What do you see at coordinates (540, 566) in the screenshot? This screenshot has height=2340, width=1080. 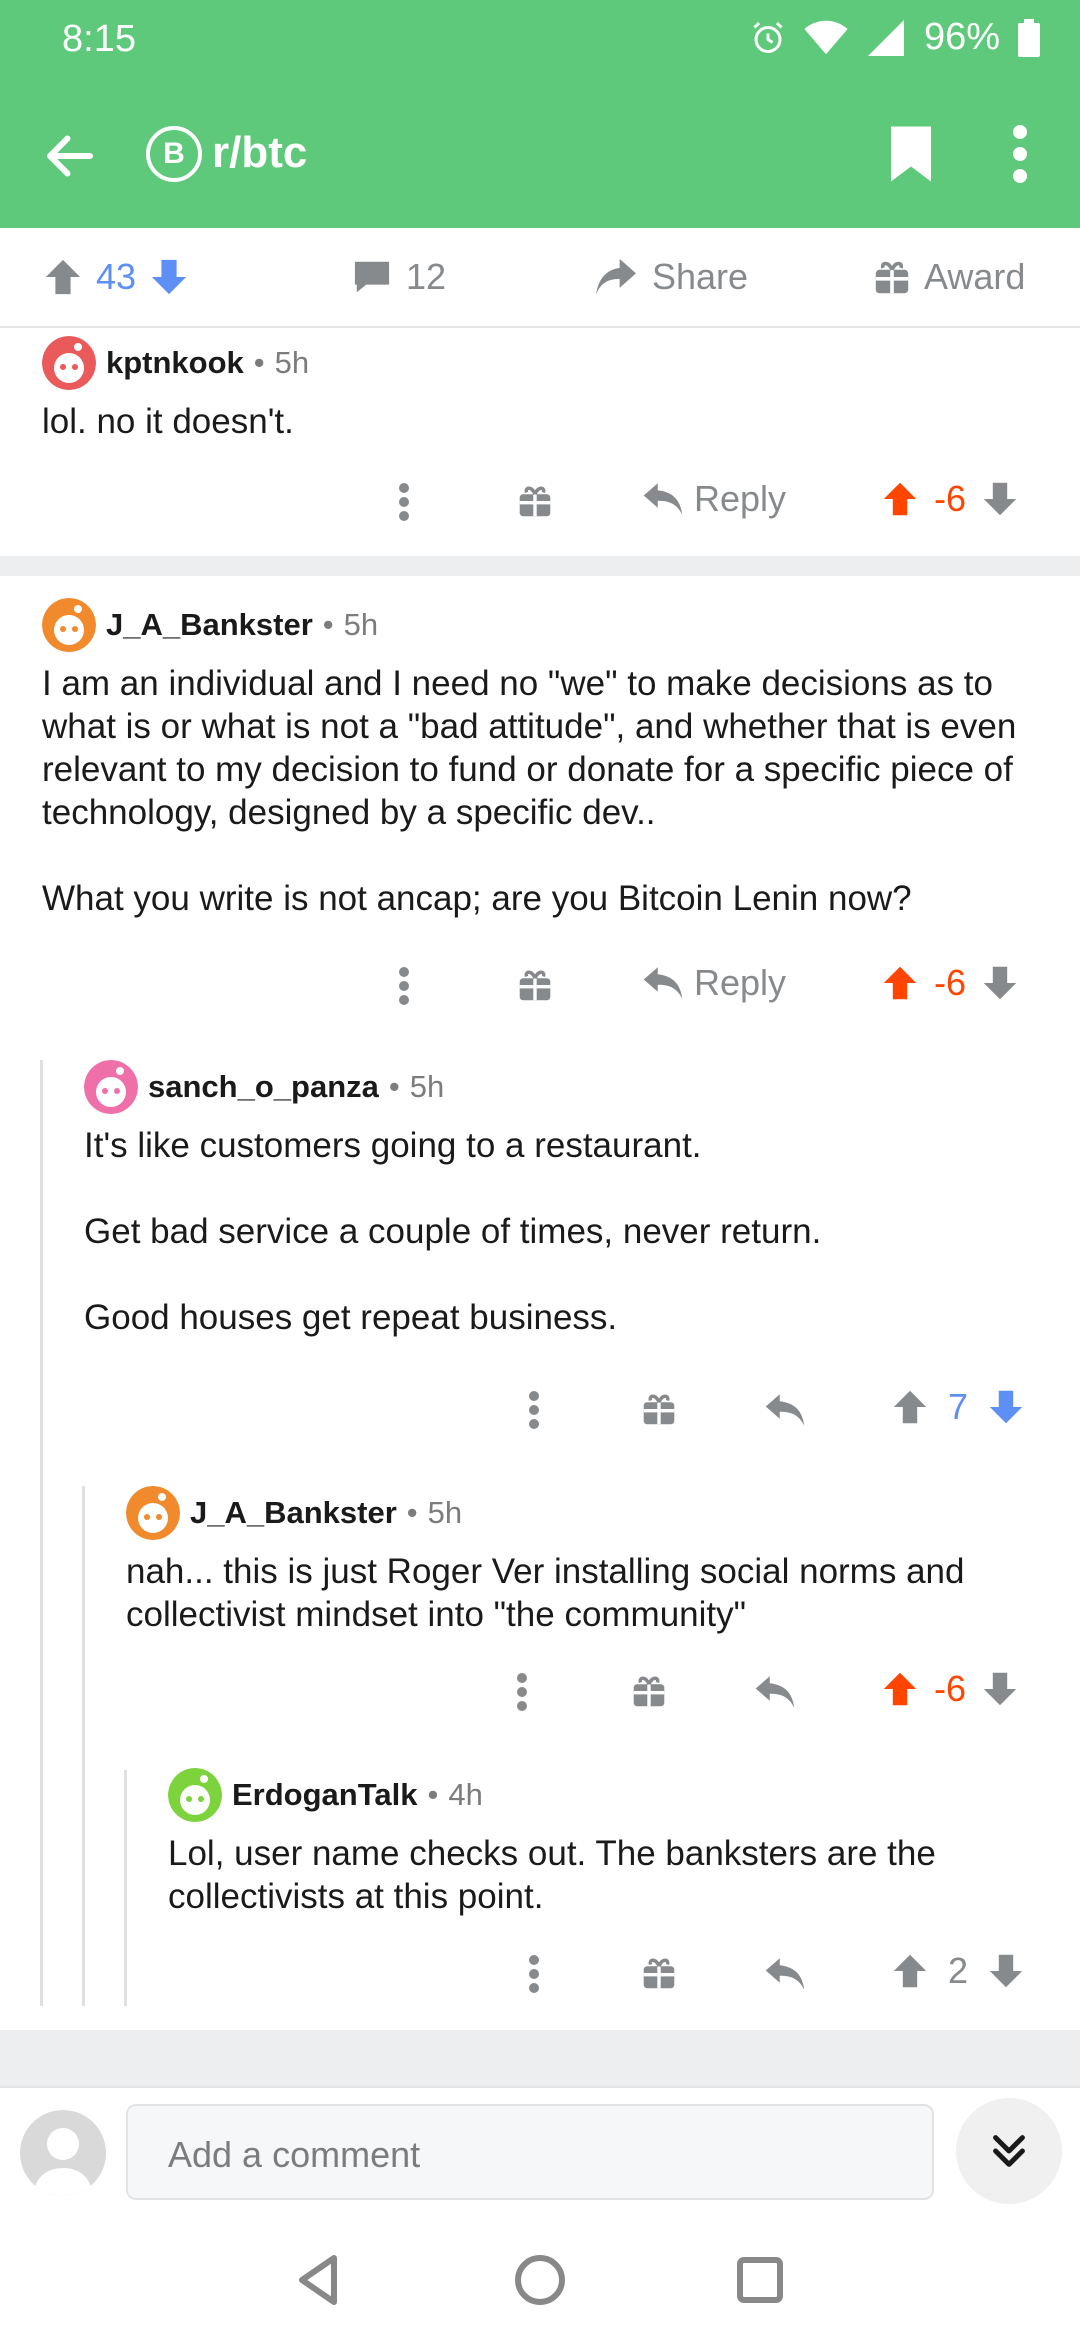 I see `comment-divider` at bounding box center [540, 566].